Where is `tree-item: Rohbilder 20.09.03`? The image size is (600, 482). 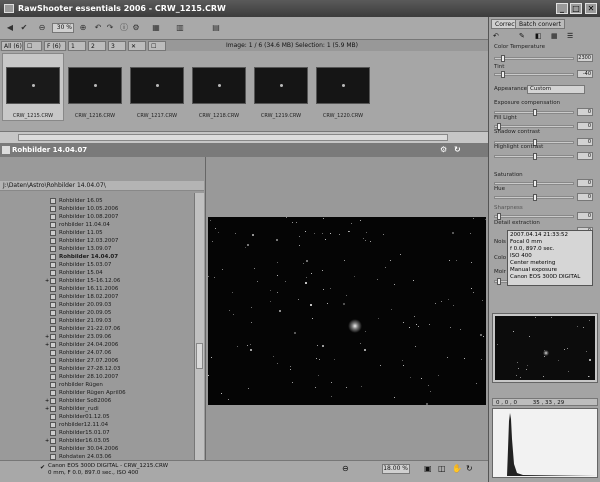 tree-item: Rohbilder 20.09.03 is located at coordinates (80, 305).